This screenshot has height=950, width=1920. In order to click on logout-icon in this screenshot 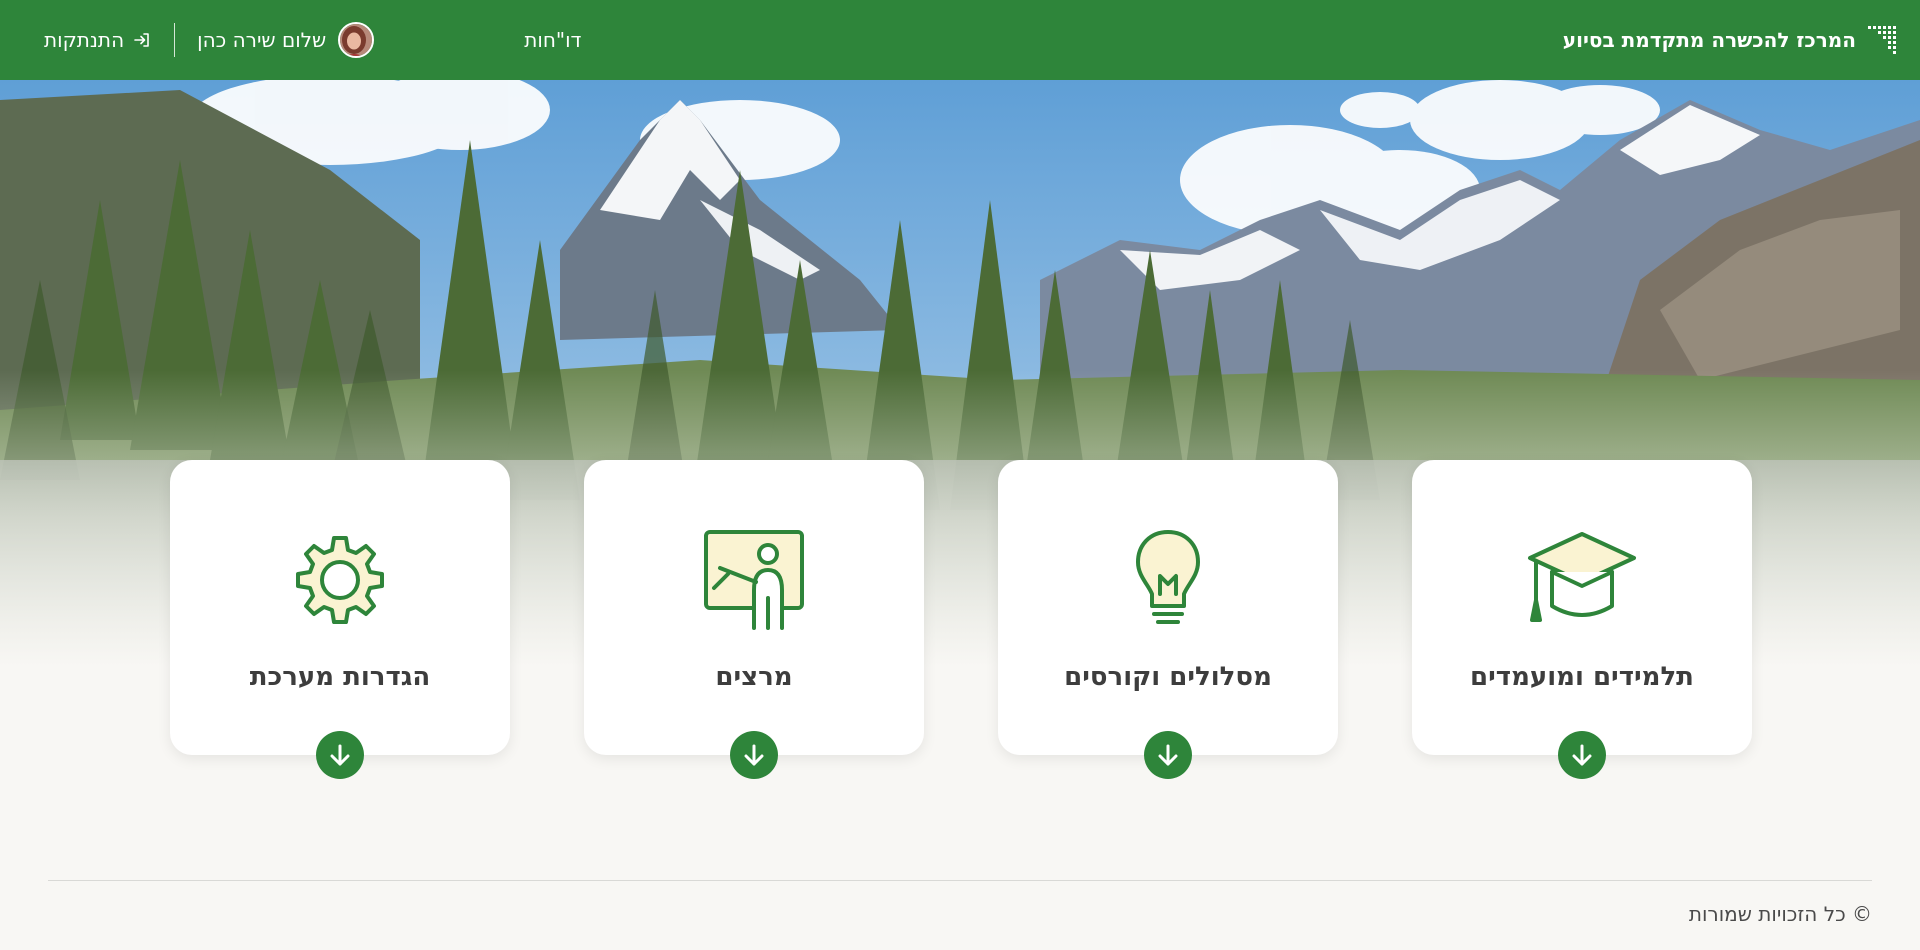, I will do `click(141, 40)`.